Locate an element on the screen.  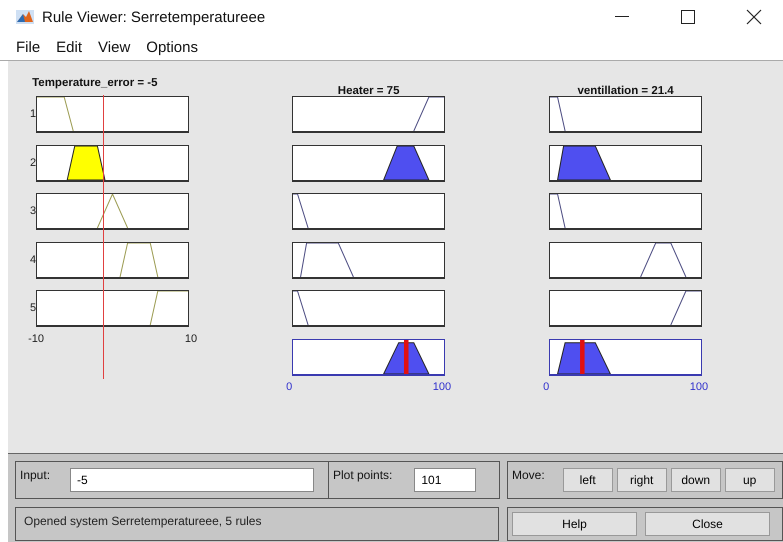
menu-item: Edit is located at coordinates (69, 47).